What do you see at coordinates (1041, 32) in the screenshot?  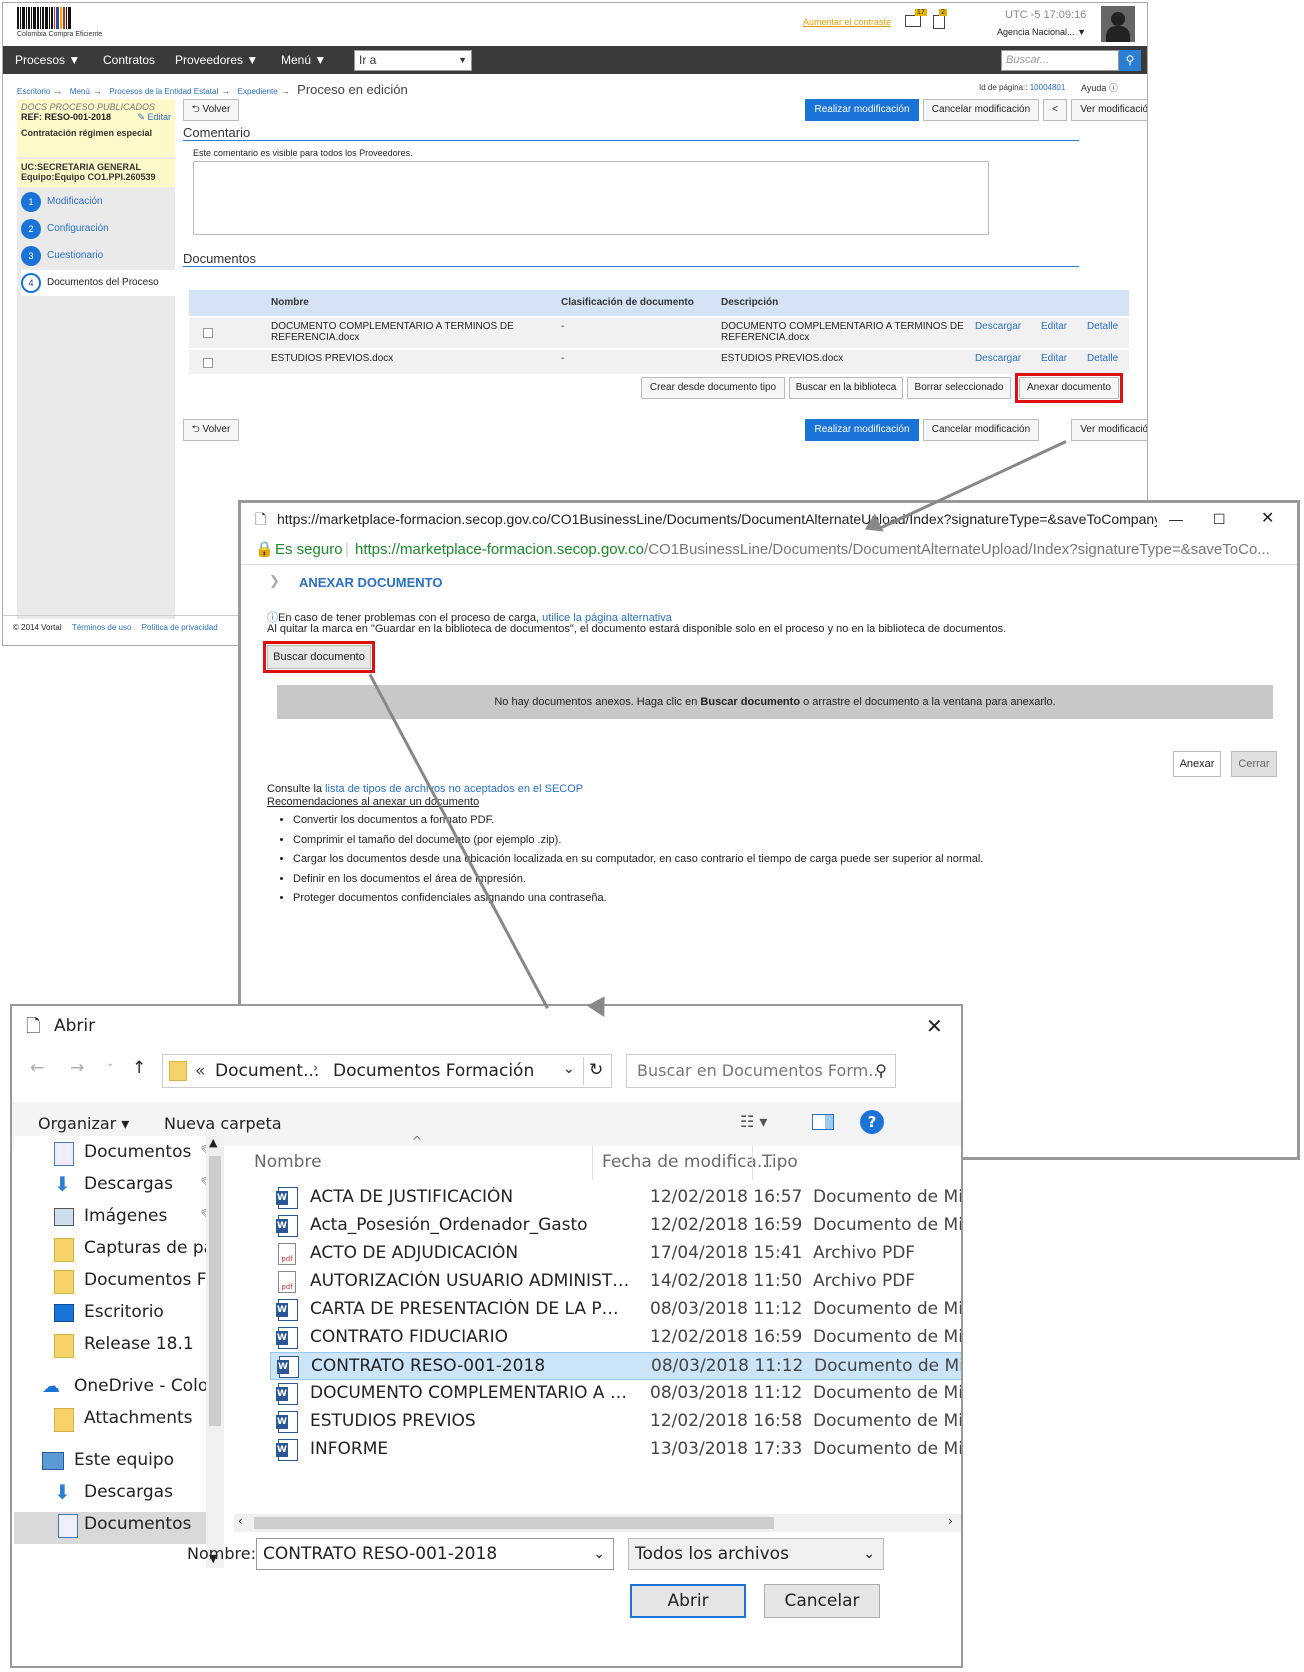 I see `agency-selector: Agencia Nacional... ▼` at bounding box center [1041, 32].